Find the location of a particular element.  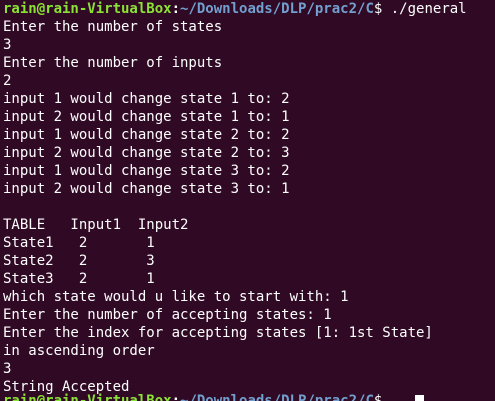

output-line: Enter the number of inputs is located at coordinates (113, 63).